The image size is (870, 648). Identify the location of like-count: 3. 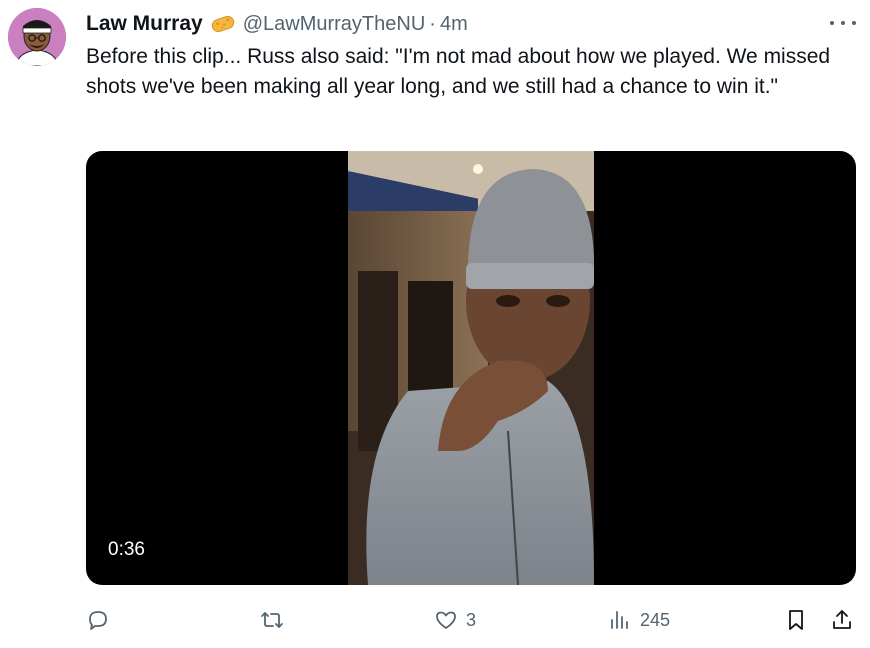
(471, 619).